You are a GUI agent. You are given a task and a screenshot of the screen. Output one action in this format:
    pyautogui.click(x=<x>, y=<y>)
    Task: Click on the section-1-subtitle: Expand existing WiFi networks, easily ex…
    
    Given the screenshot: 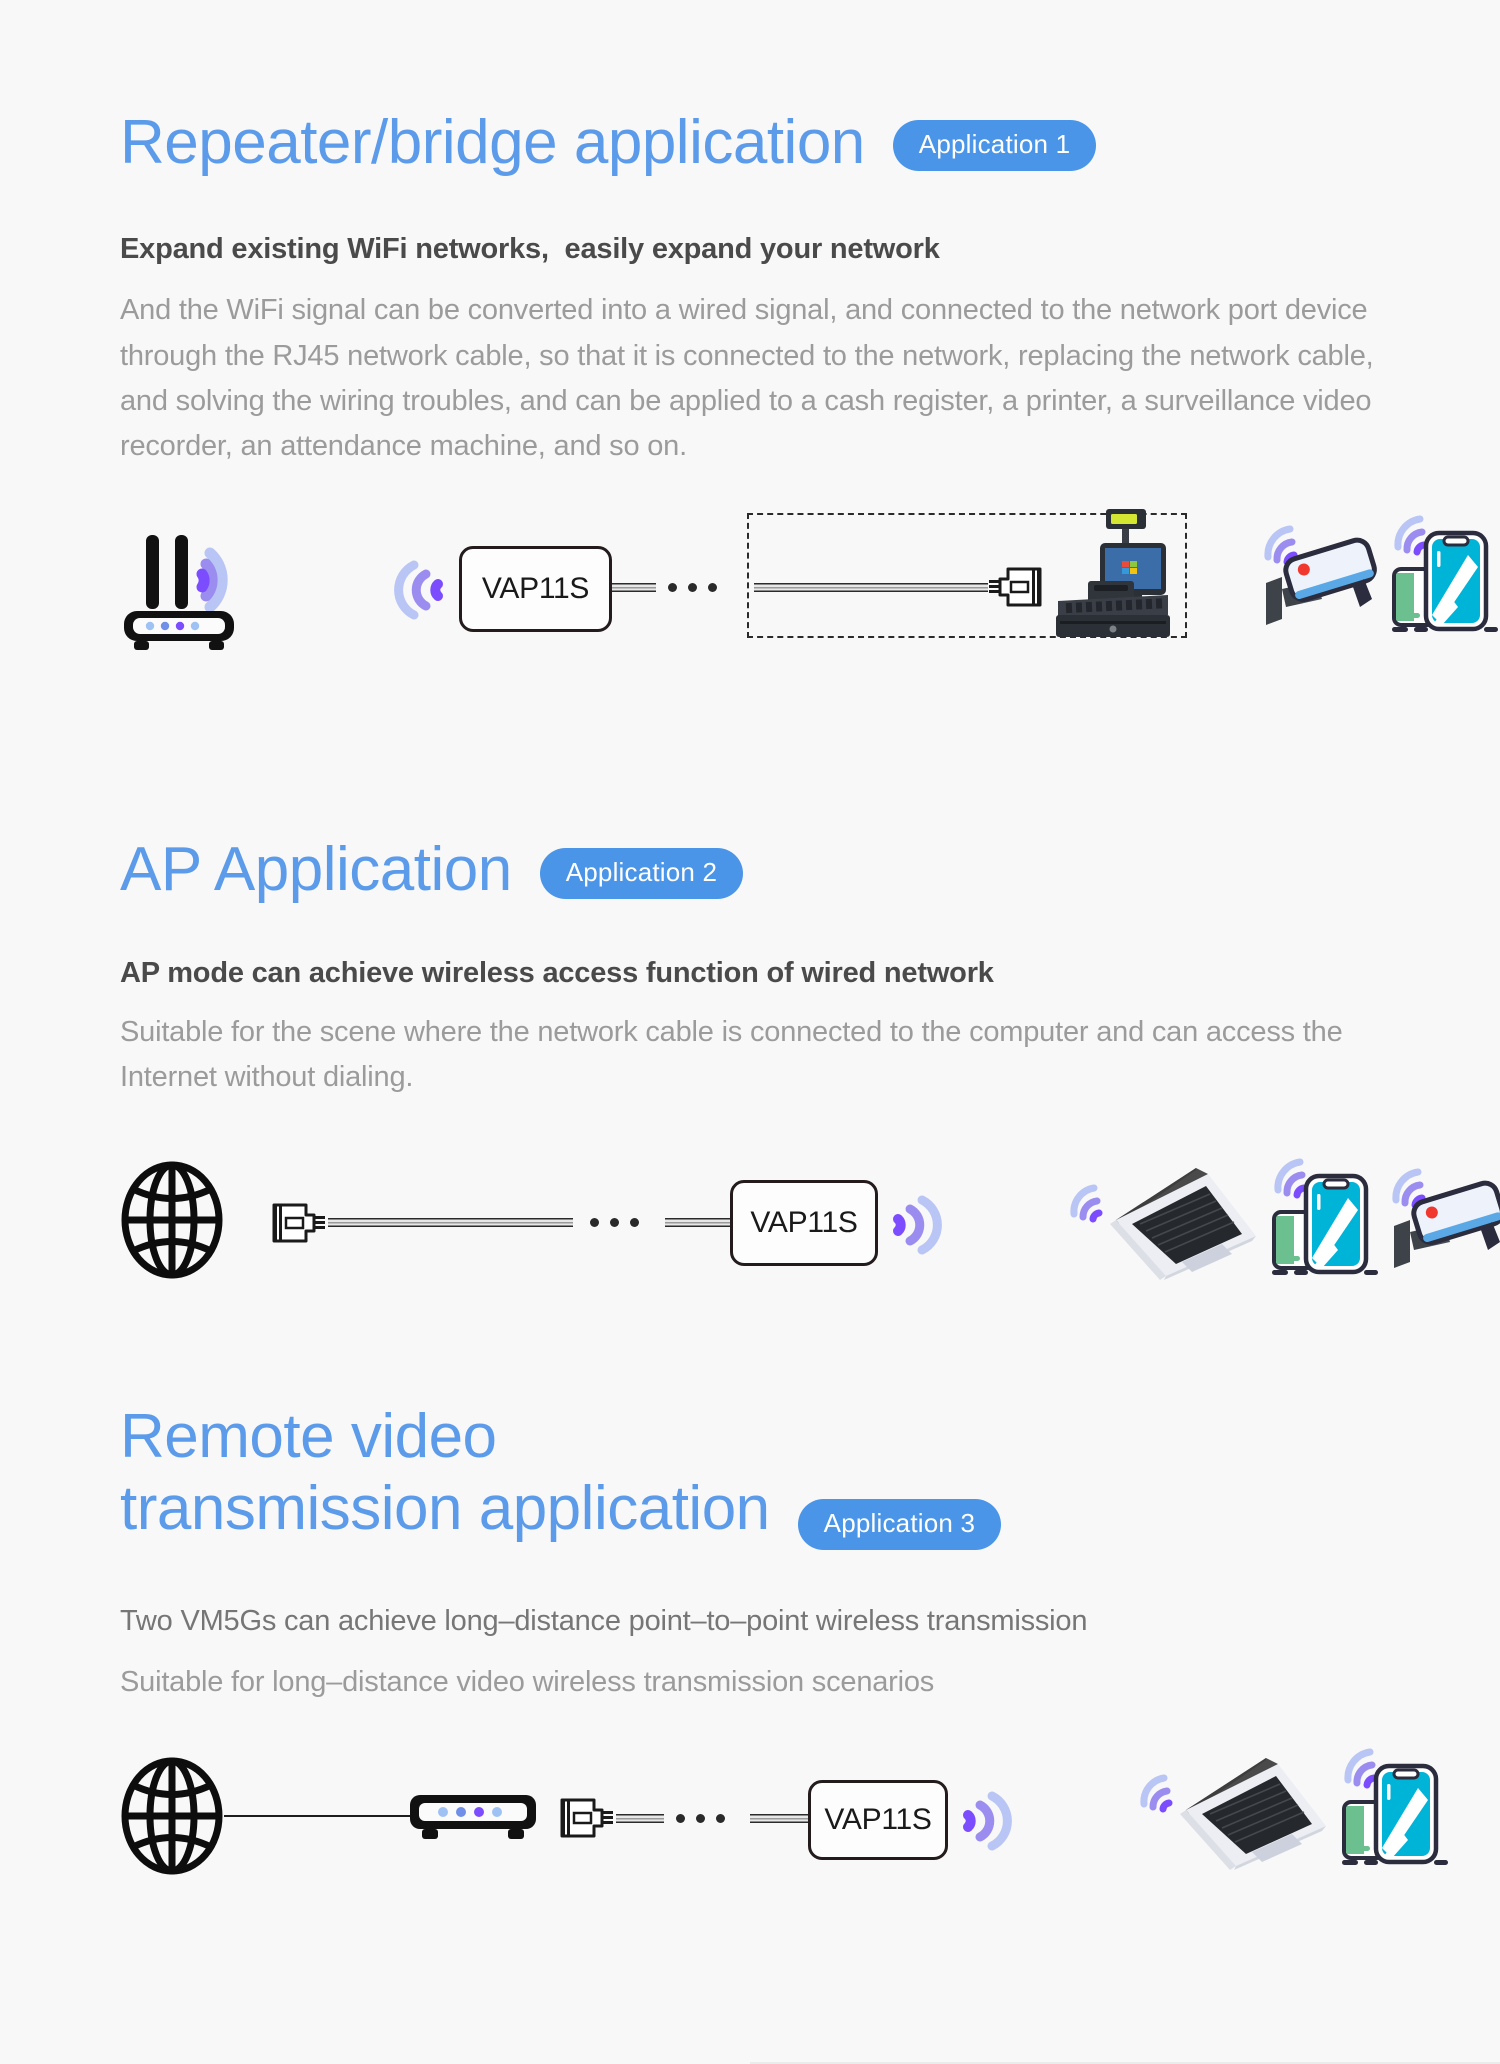 What is the action you would take?
    pyautogui.click(x=530, y=249)
    